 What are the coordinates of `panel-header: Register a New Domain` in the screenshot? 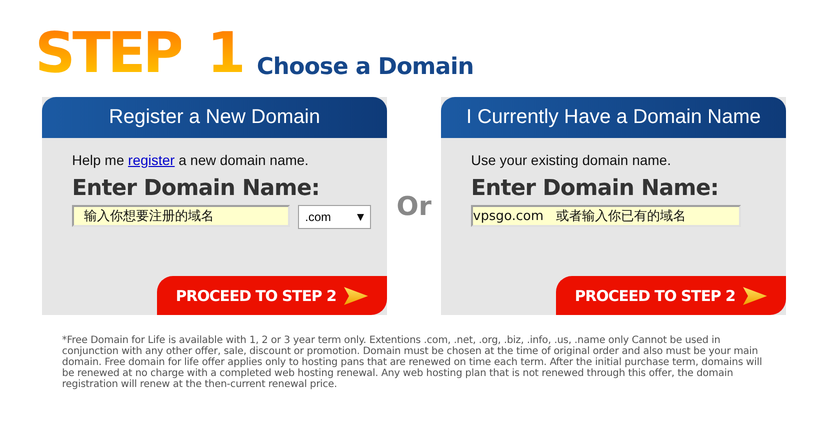 It's located at (214, 117).